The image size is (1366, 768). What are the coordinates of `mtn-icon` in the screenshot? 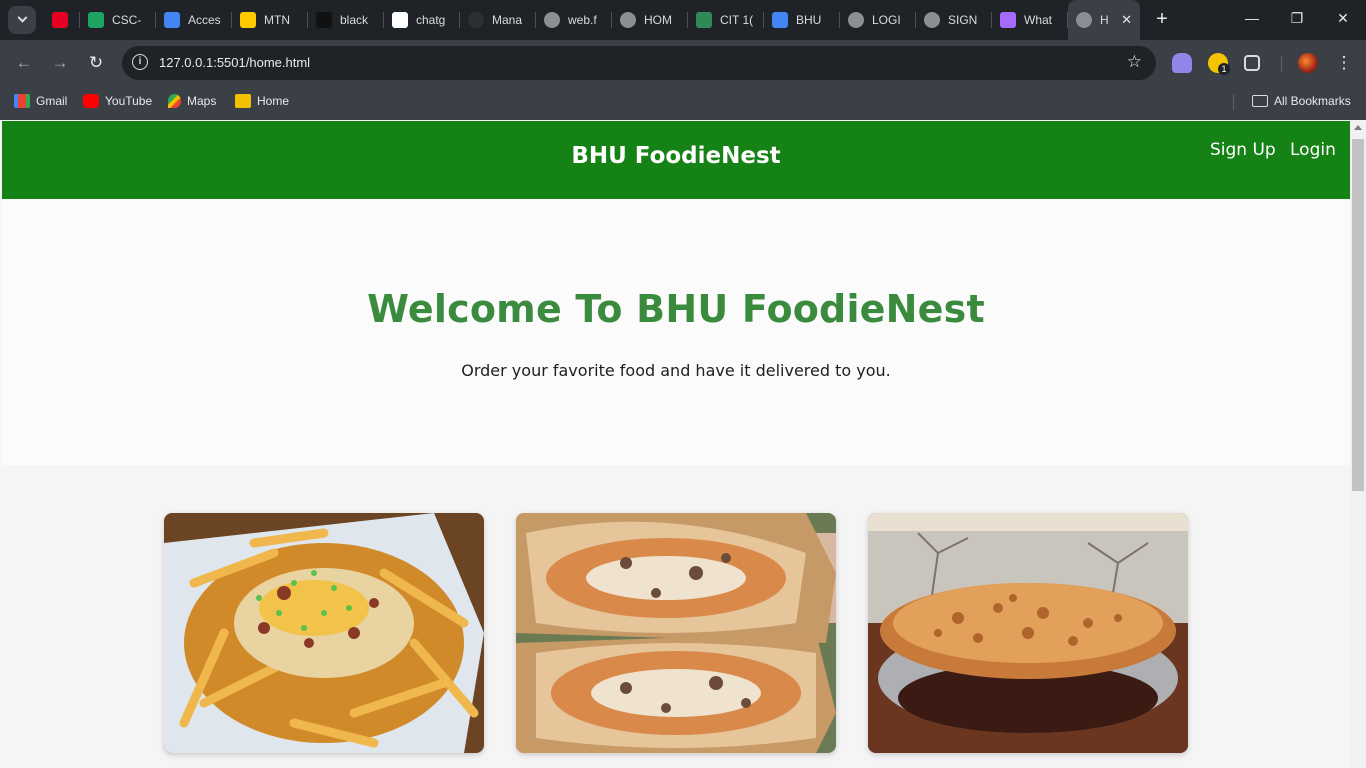 It's located at (248, 20).